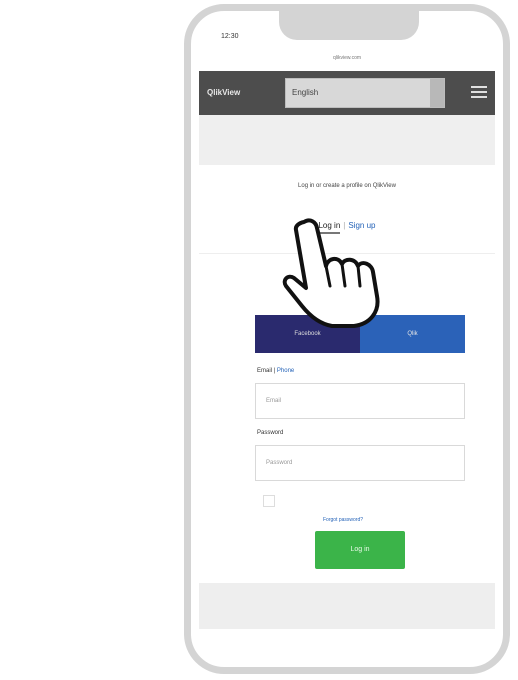 Image resolution: width=518 pixels, height=680 pixels. Describe the element at coordinates (360, 463) in the screenshot. I see `password-field: Password` at that location.